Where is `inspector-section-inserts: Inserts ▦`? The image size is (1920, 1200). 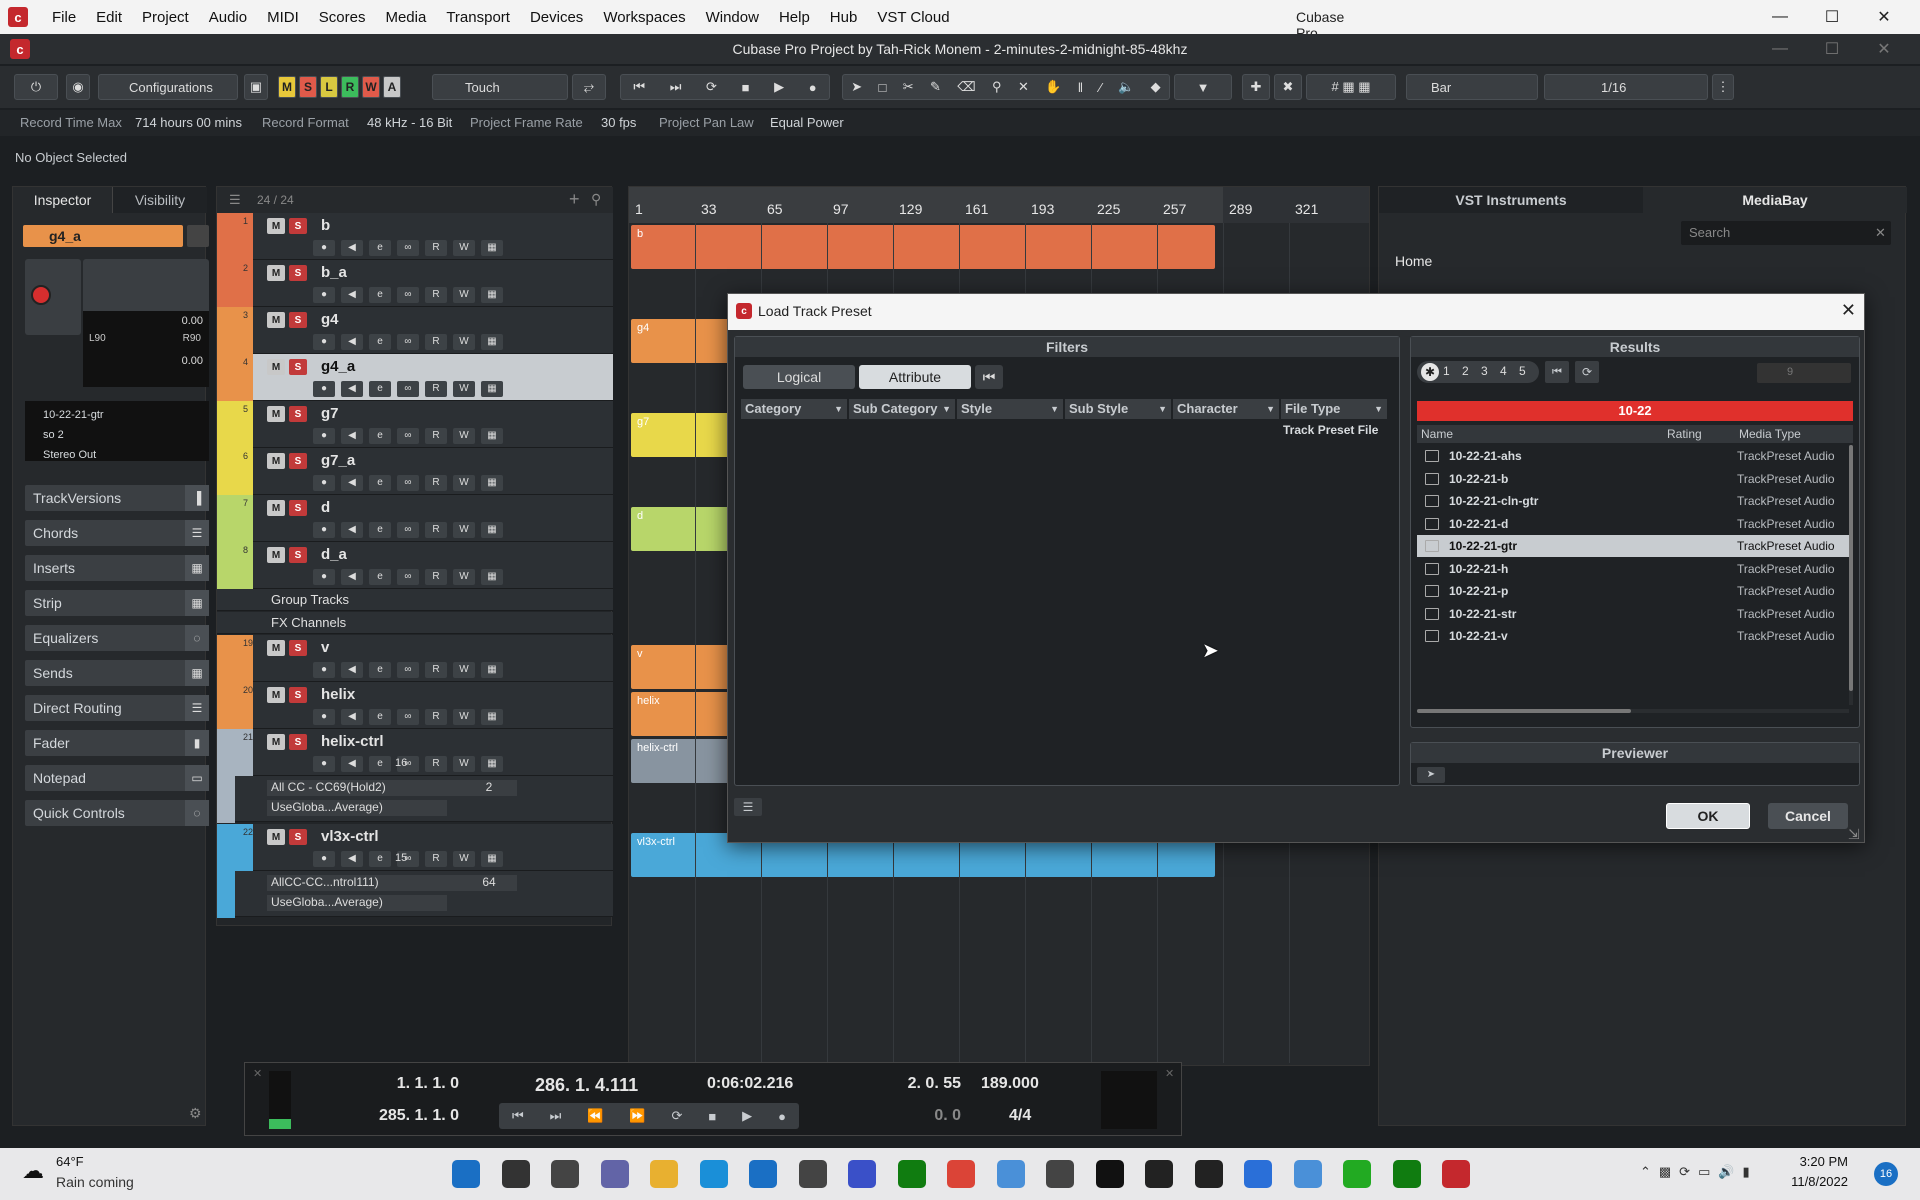 inspector-section-inserts: Inserts ▦ is located at coordinates (117, 568).